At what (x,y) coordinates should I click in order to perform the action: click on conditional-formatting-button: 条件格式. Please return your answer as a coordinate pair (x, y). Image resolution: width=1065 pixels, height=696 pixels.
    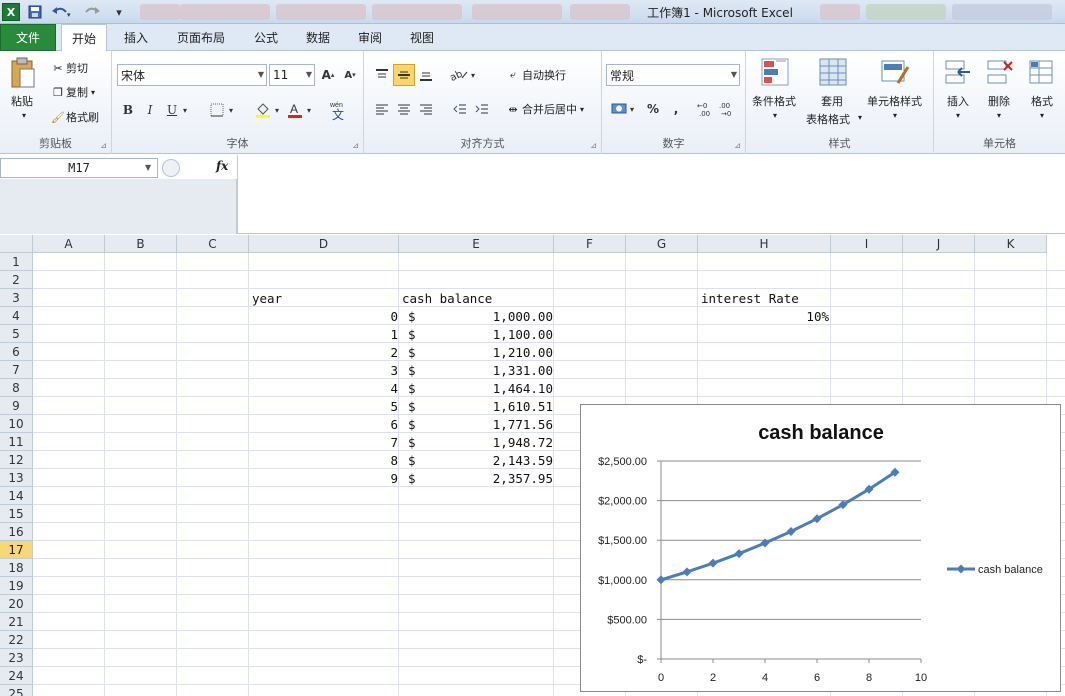
    Looking at the image, I should click on (774, 101).